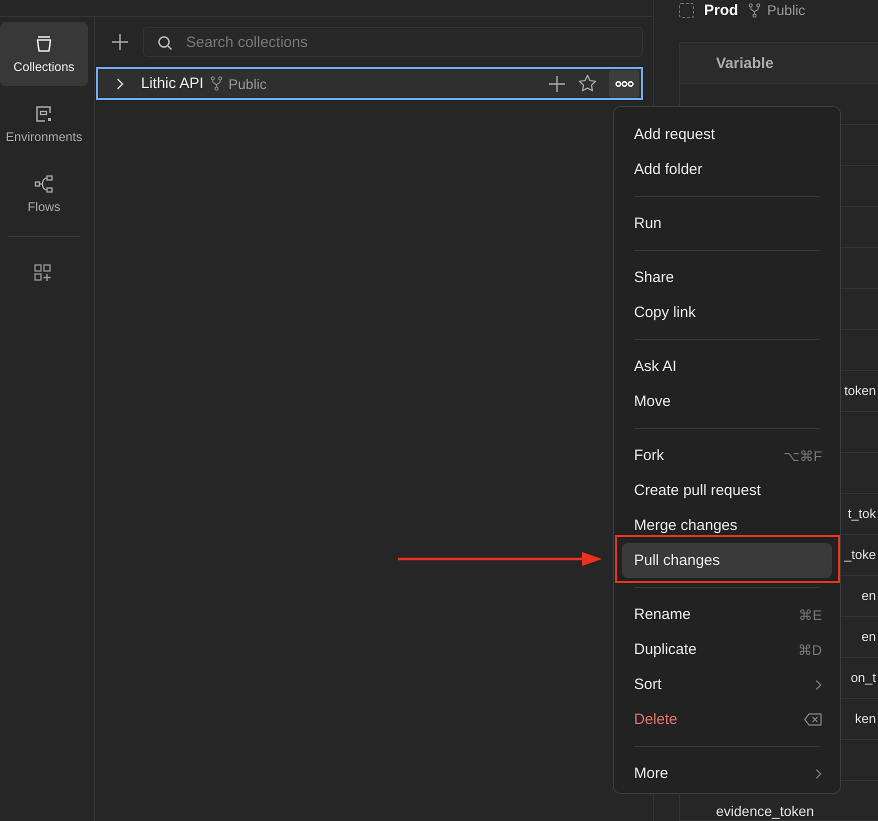 The width and height of the screenshot is (878, 821). Describe the element at coordinates (860, 391) in the screenshot. I see `table-cell: token` at that location.